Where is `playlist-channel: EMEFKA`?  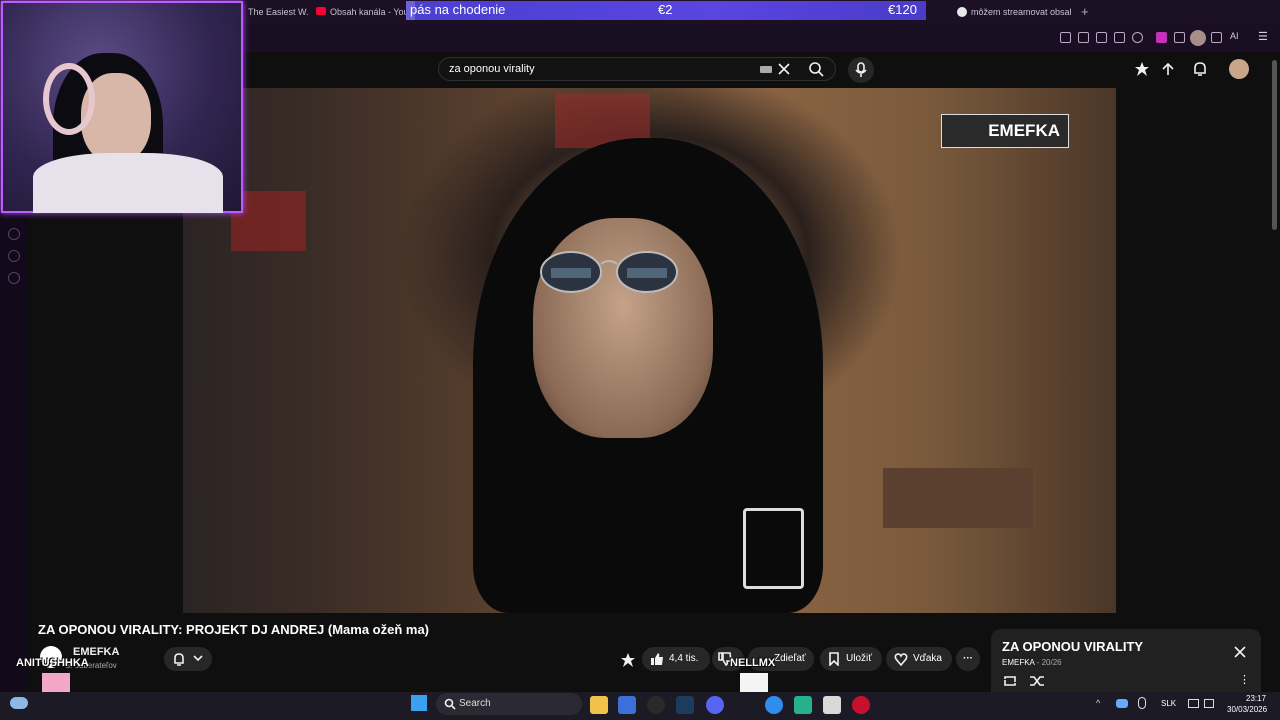 playlist-channel: EMEFKA is located at coordinates (1018, 662).